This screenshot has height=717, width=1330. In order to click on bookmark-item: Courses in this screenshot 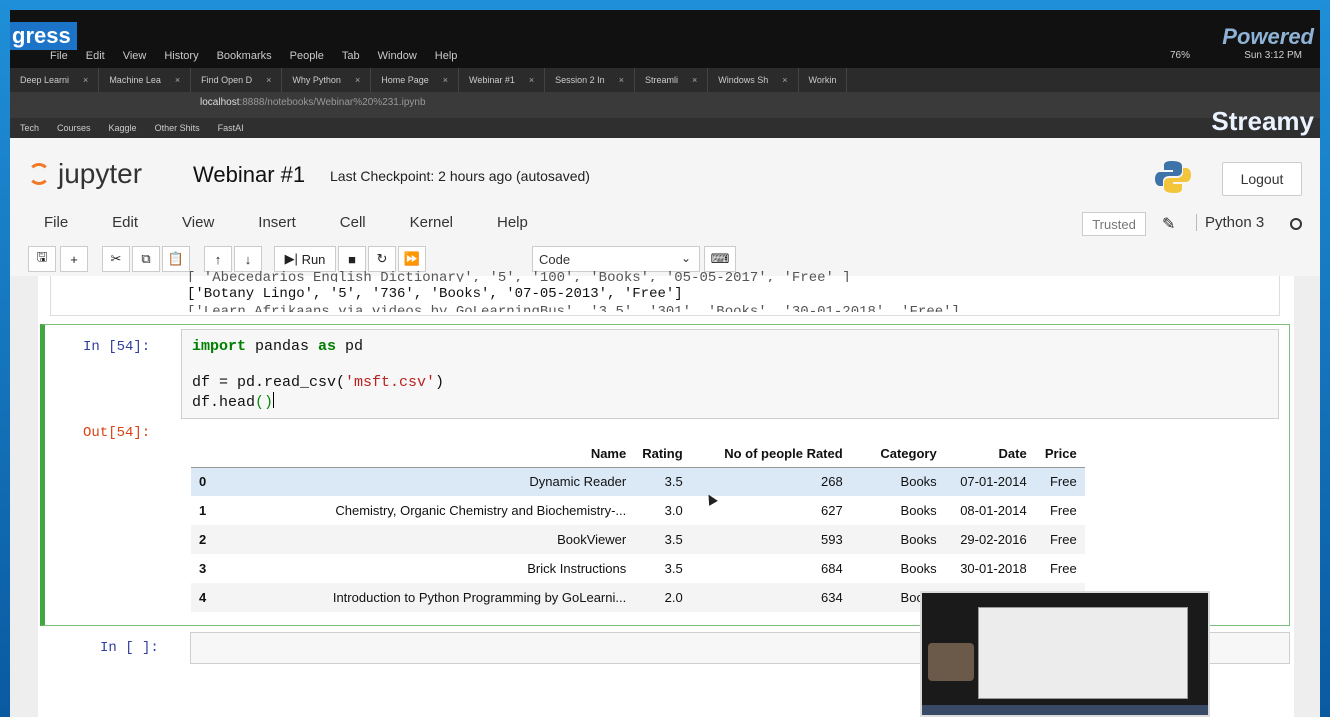, I will do `click(74, 128)`.